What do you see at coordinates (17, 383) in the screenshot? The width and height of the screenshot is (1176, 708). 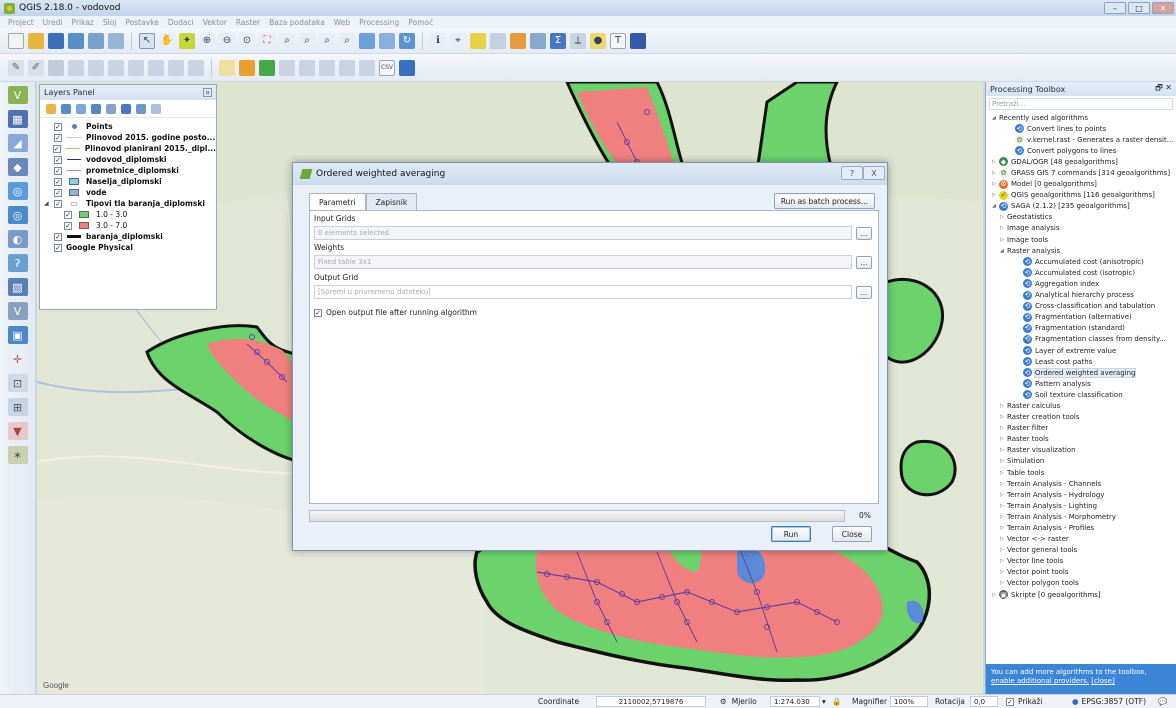 I see `new-spatialite-icon: ⊡` at bounding box center [17, 383].